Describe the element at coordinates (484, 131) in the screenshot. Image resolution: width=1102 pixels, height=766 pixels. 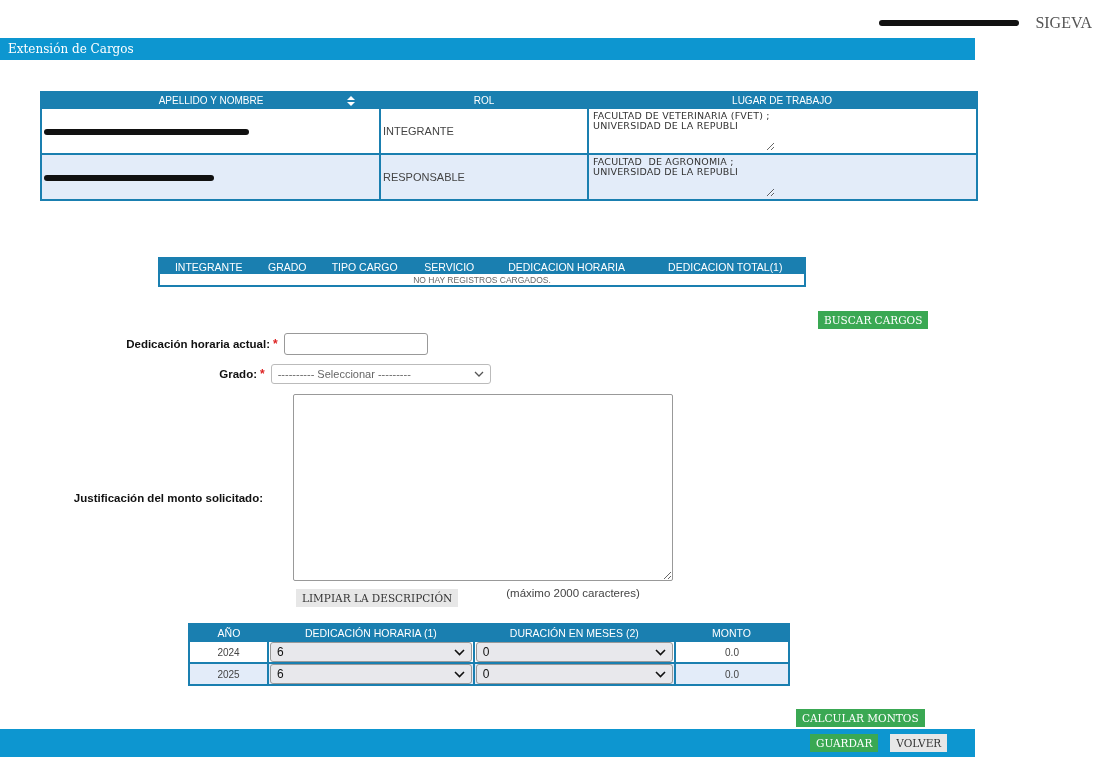
I see `table-cell: INTEGRANTE` at that location.